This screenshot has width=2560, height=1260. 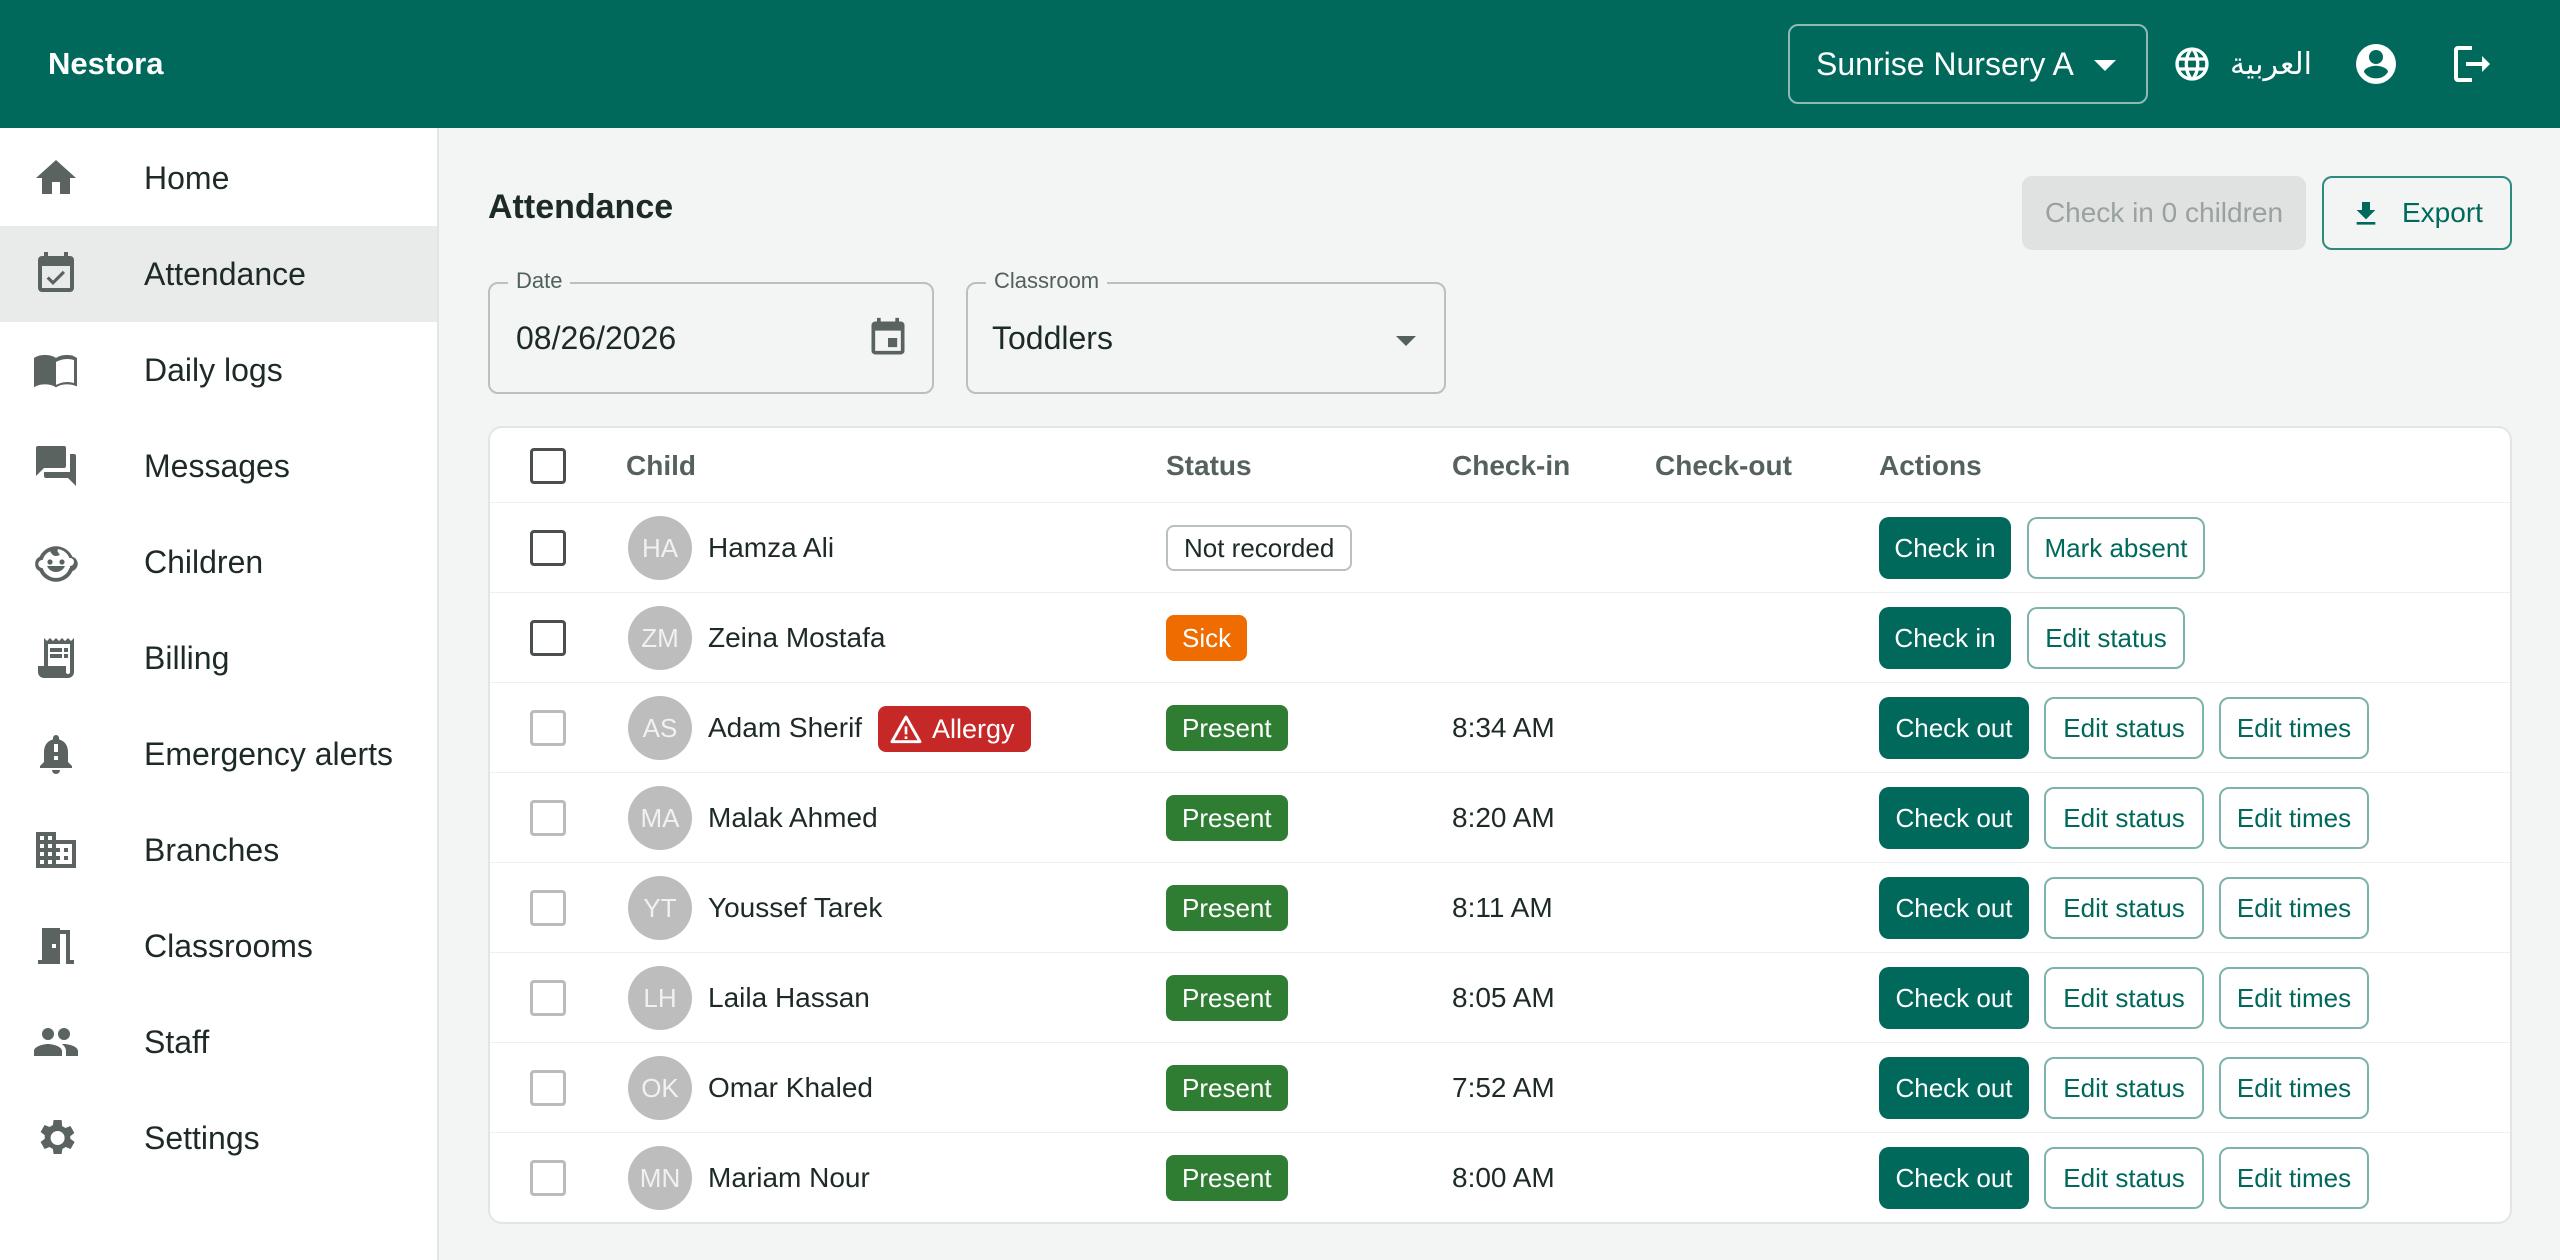 What do you see at coordinates (1511, 465) in the screenshot?
I see `column-header-check-in: Check-in` at bounding box center [1511, 465].